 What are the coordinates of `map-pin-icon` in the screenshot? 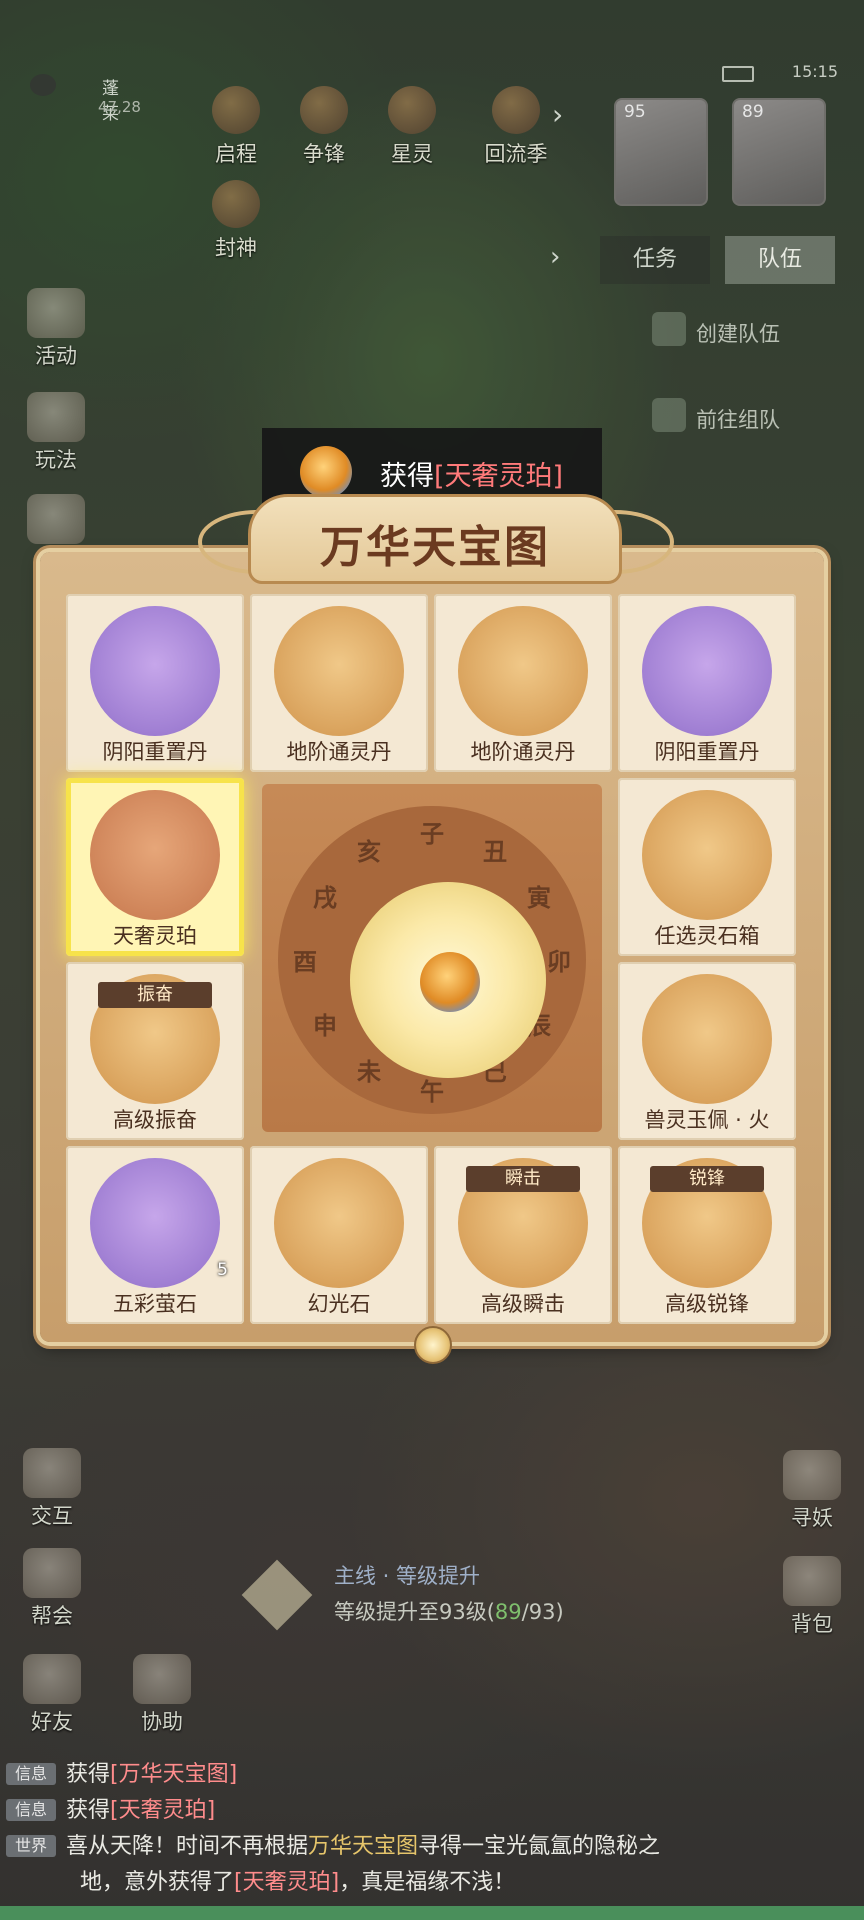 It's located at (43, 85).